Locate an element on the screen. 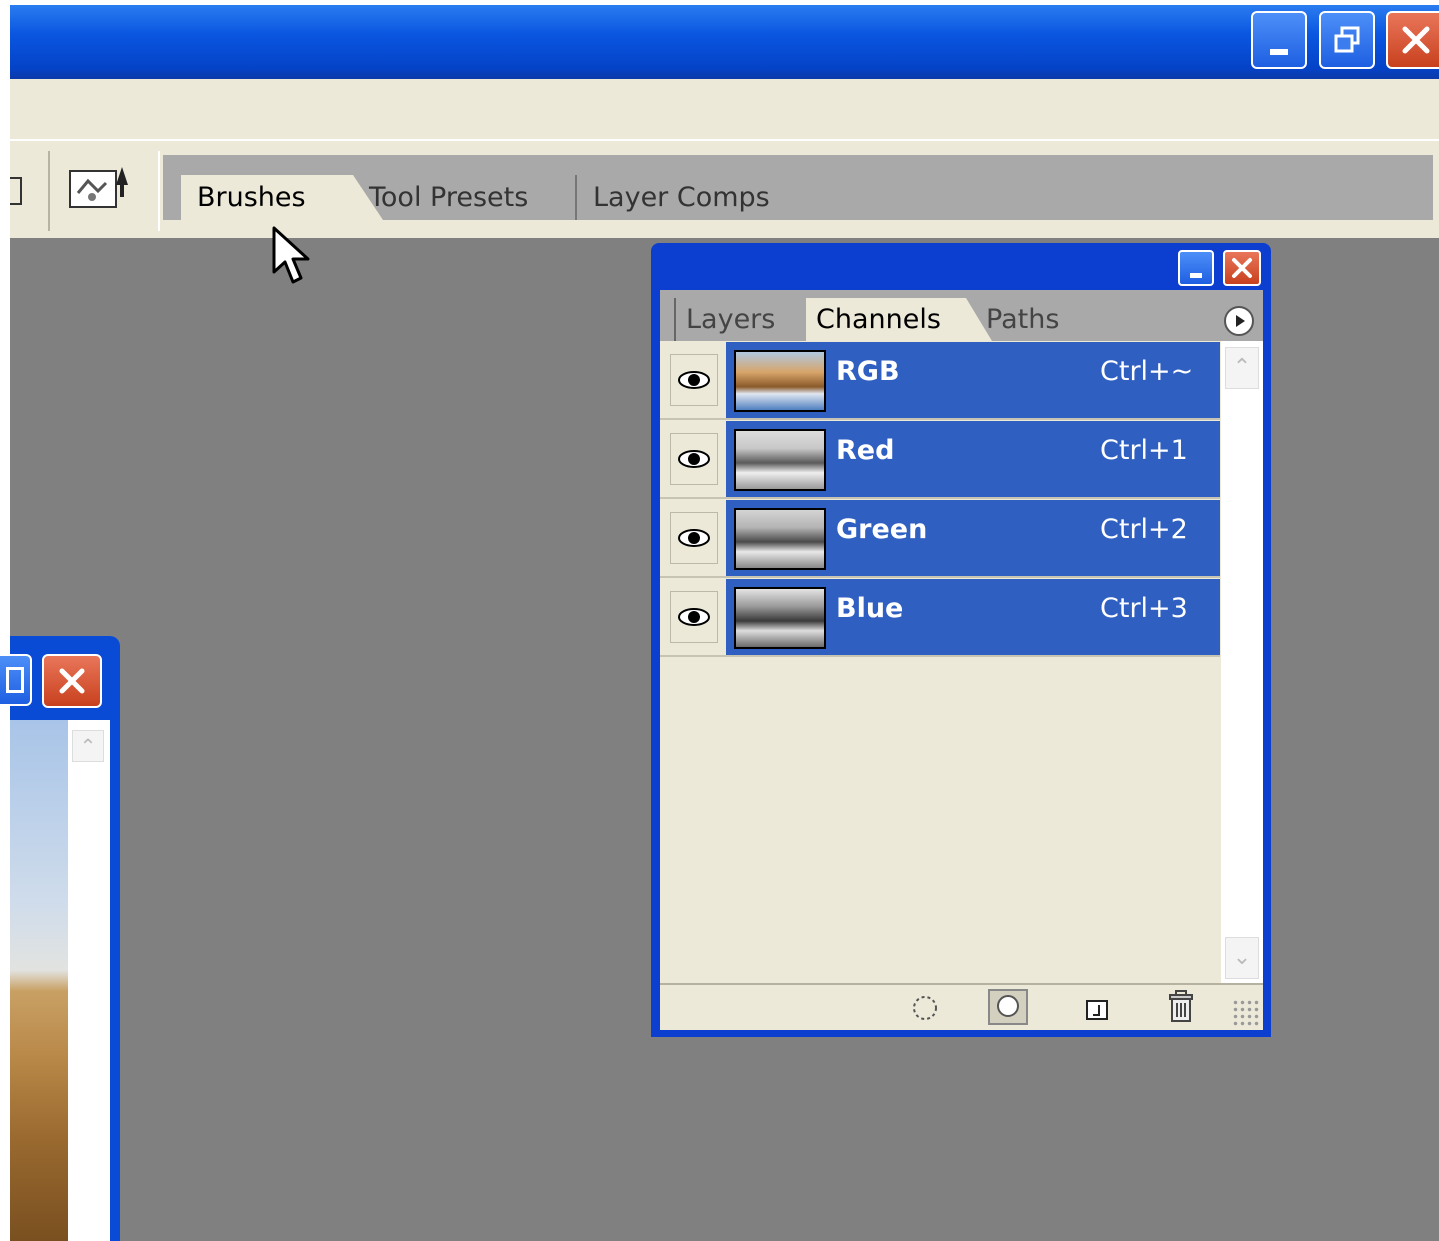 The height and width of the screenshot is (1241, 1439). palette-toggle-icon is located at coordinates (98, 187).